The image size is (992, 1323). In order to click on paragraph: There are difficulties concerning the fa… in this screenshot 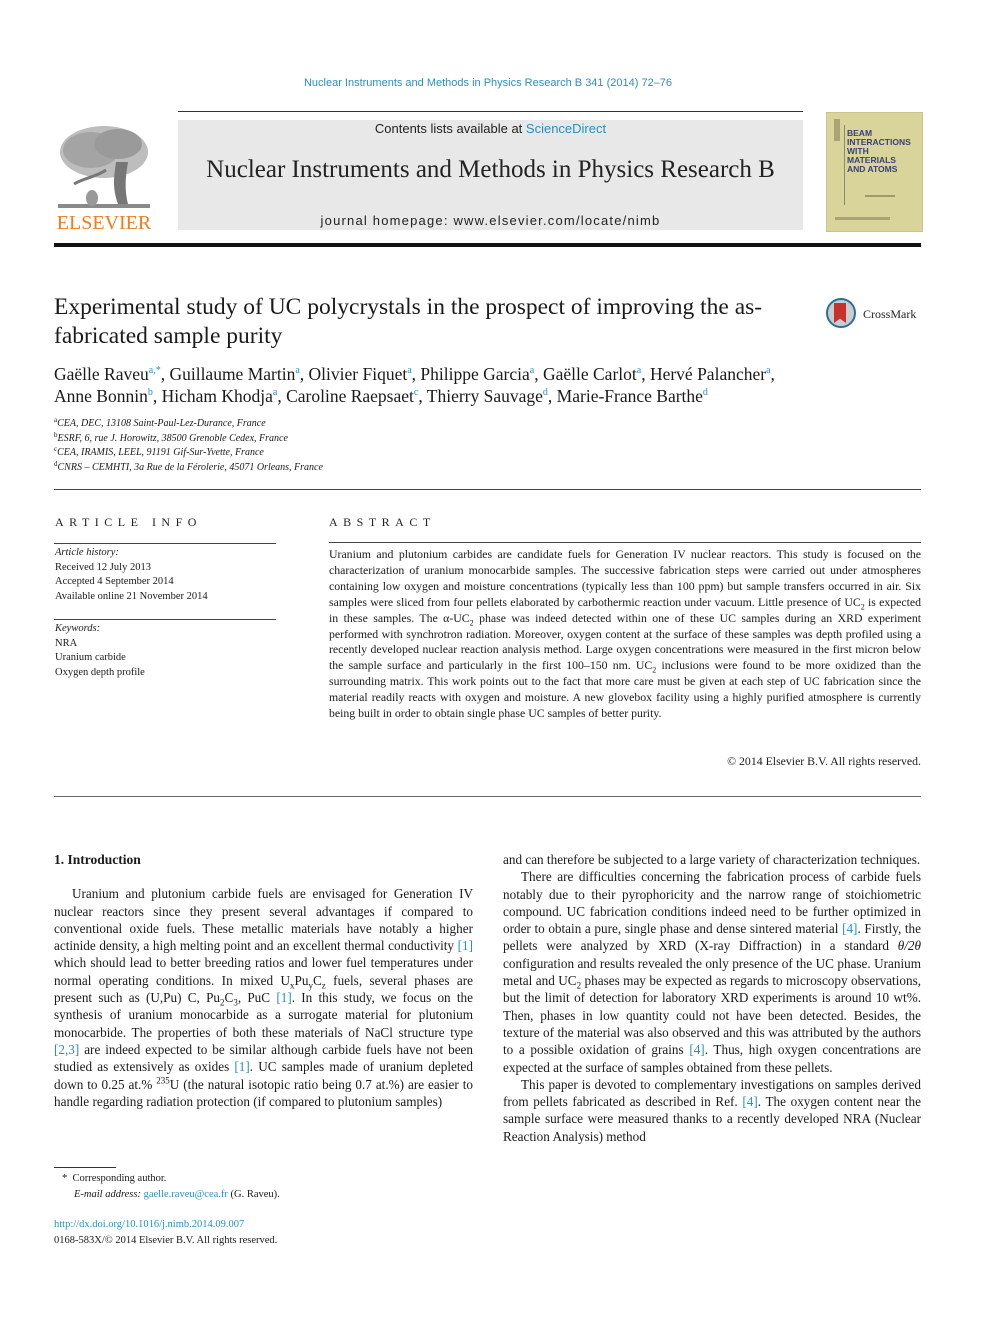, I will do `click(712, 972)`.